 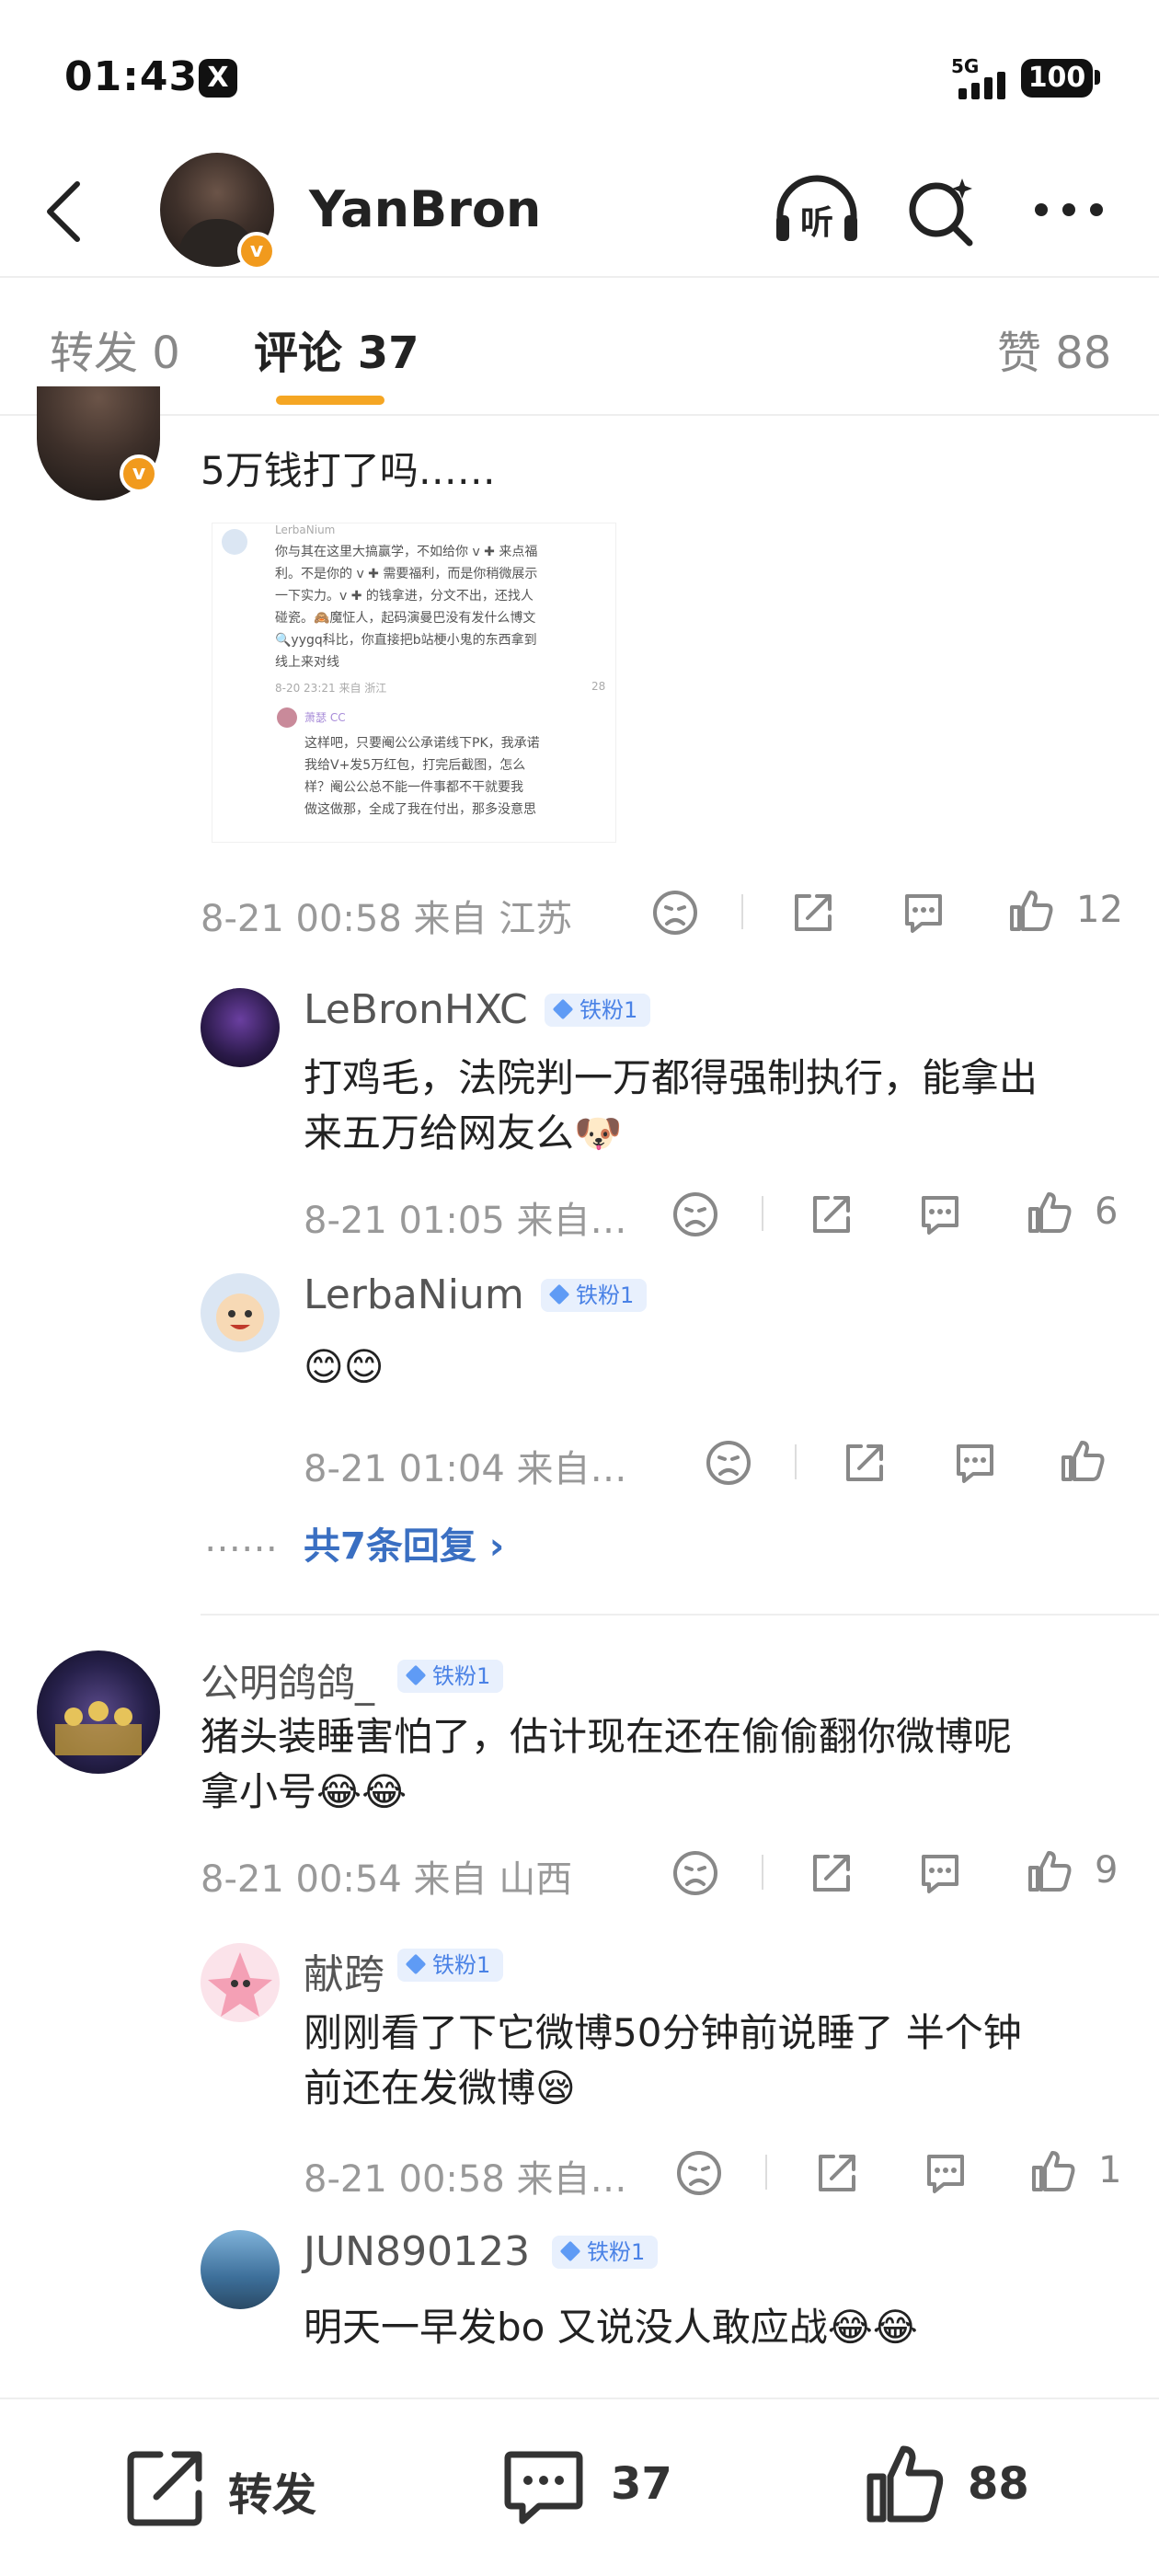 I want to click on tab-comments: 评论 37, so click(x=336, y=348).